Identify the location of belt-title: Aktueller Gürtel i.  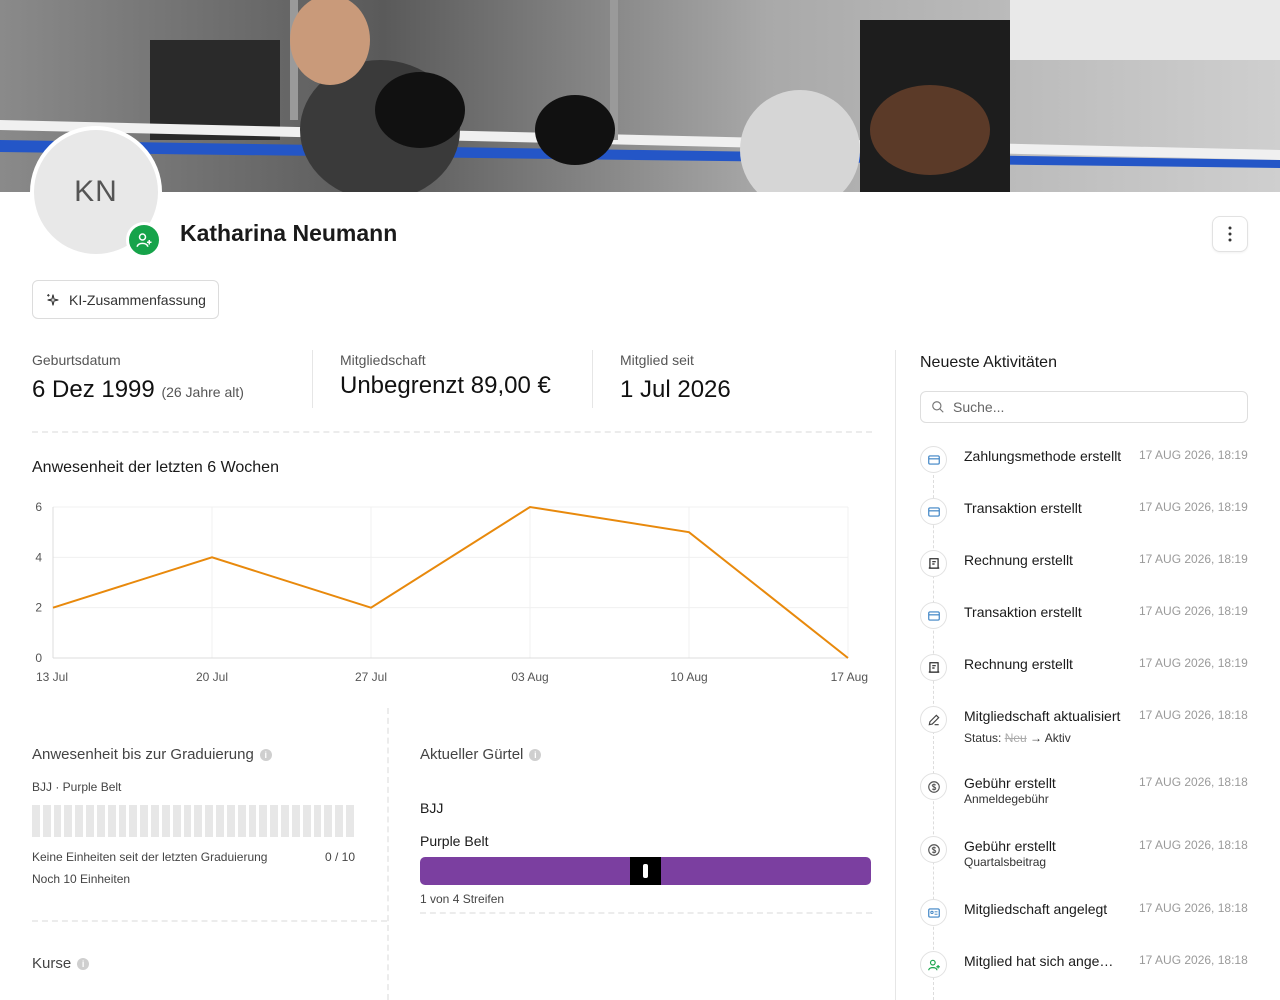
(481, 754).